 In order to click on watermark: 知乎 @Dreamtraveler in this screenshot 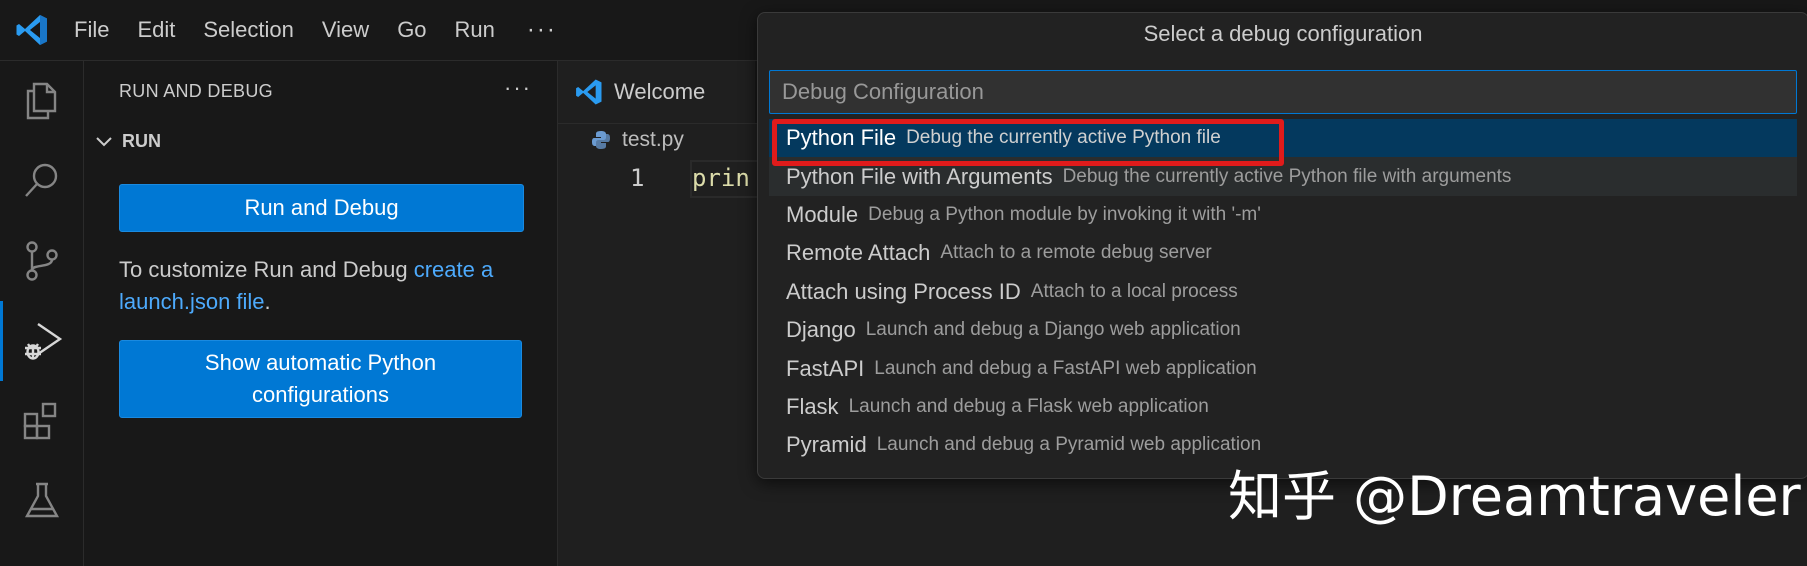, I will do `click(1514, 496)`.